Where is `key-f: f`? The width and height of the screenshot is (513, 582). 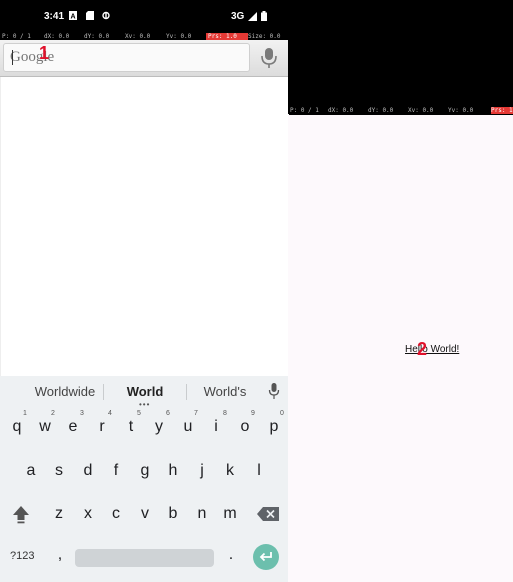 key-f: f is located at coordinates (116, 471).